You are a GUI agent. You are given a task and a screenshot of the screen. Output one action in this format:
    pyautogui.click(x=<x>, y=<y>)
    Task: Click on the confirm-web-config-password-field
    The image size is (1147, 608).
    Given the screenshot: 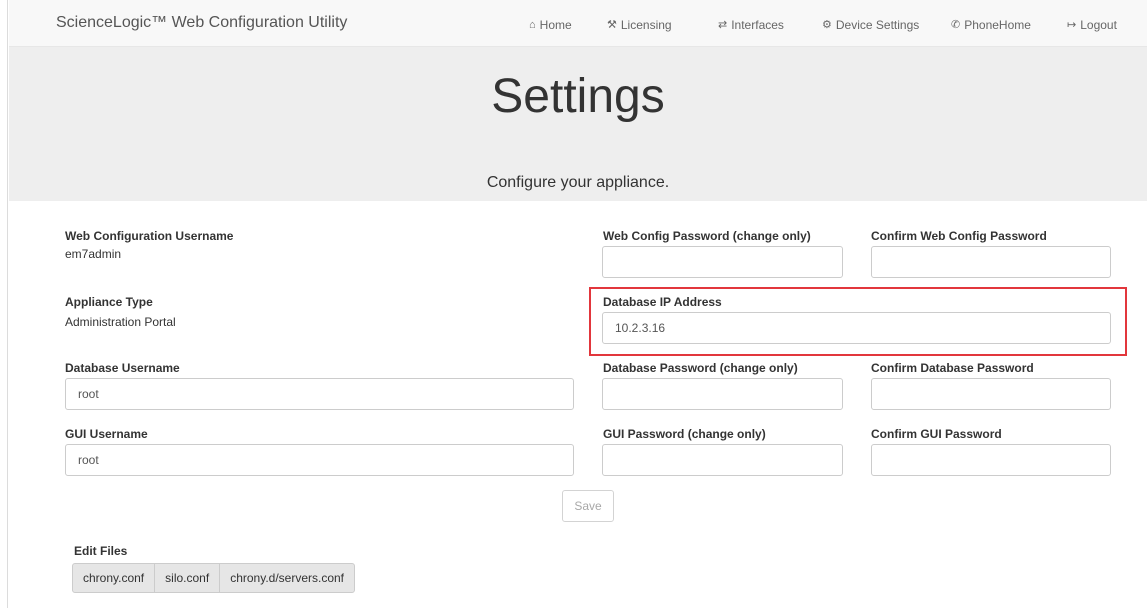 What is the action you would take?
    pyautogui.click(x=991, y=262)
    